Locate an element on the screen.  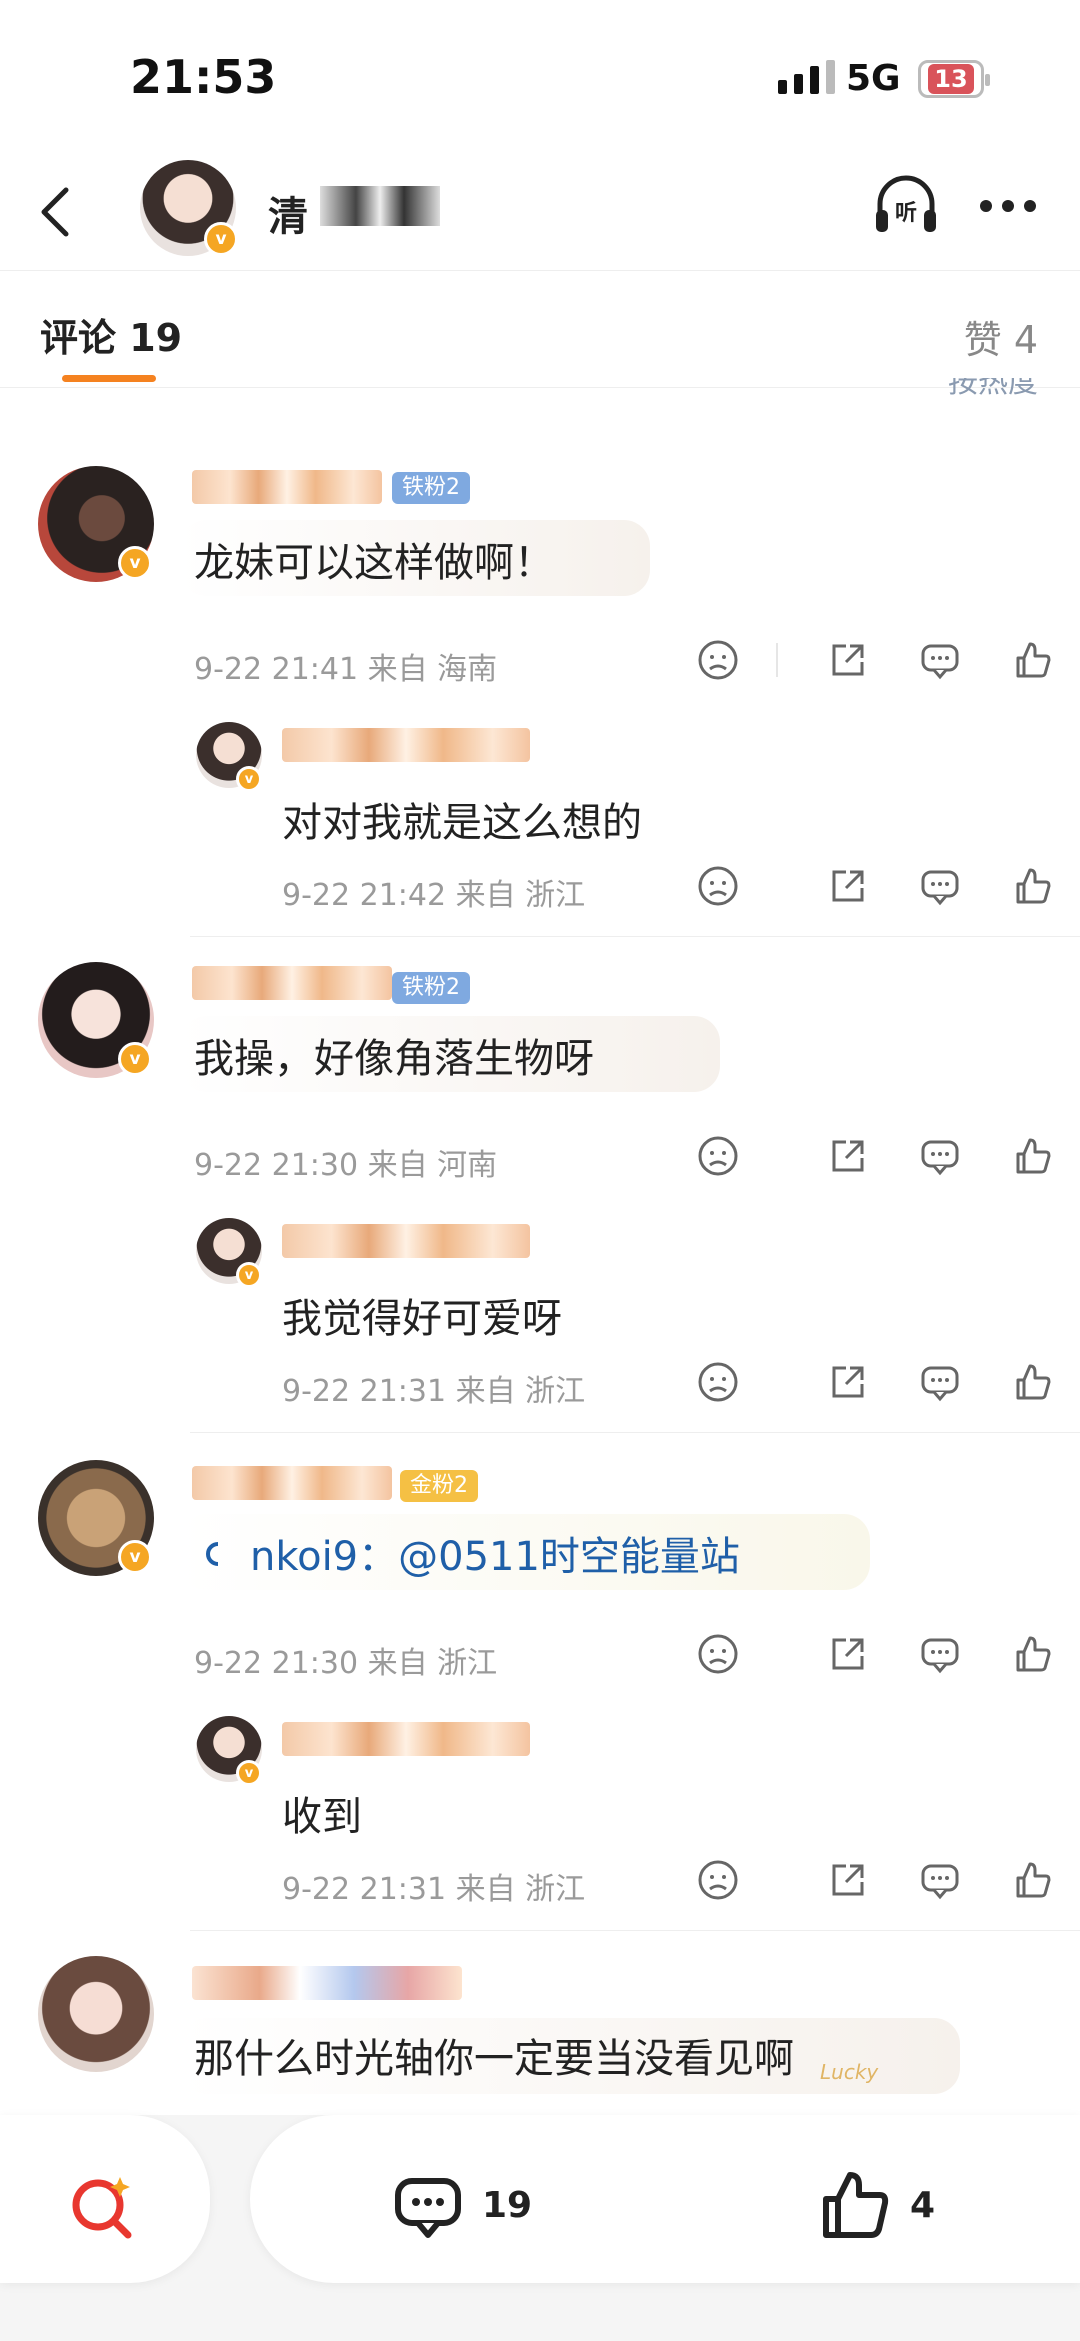
reply-meta: 9-22 21:42 来自 浙江 is located at coordinates (434, 895).